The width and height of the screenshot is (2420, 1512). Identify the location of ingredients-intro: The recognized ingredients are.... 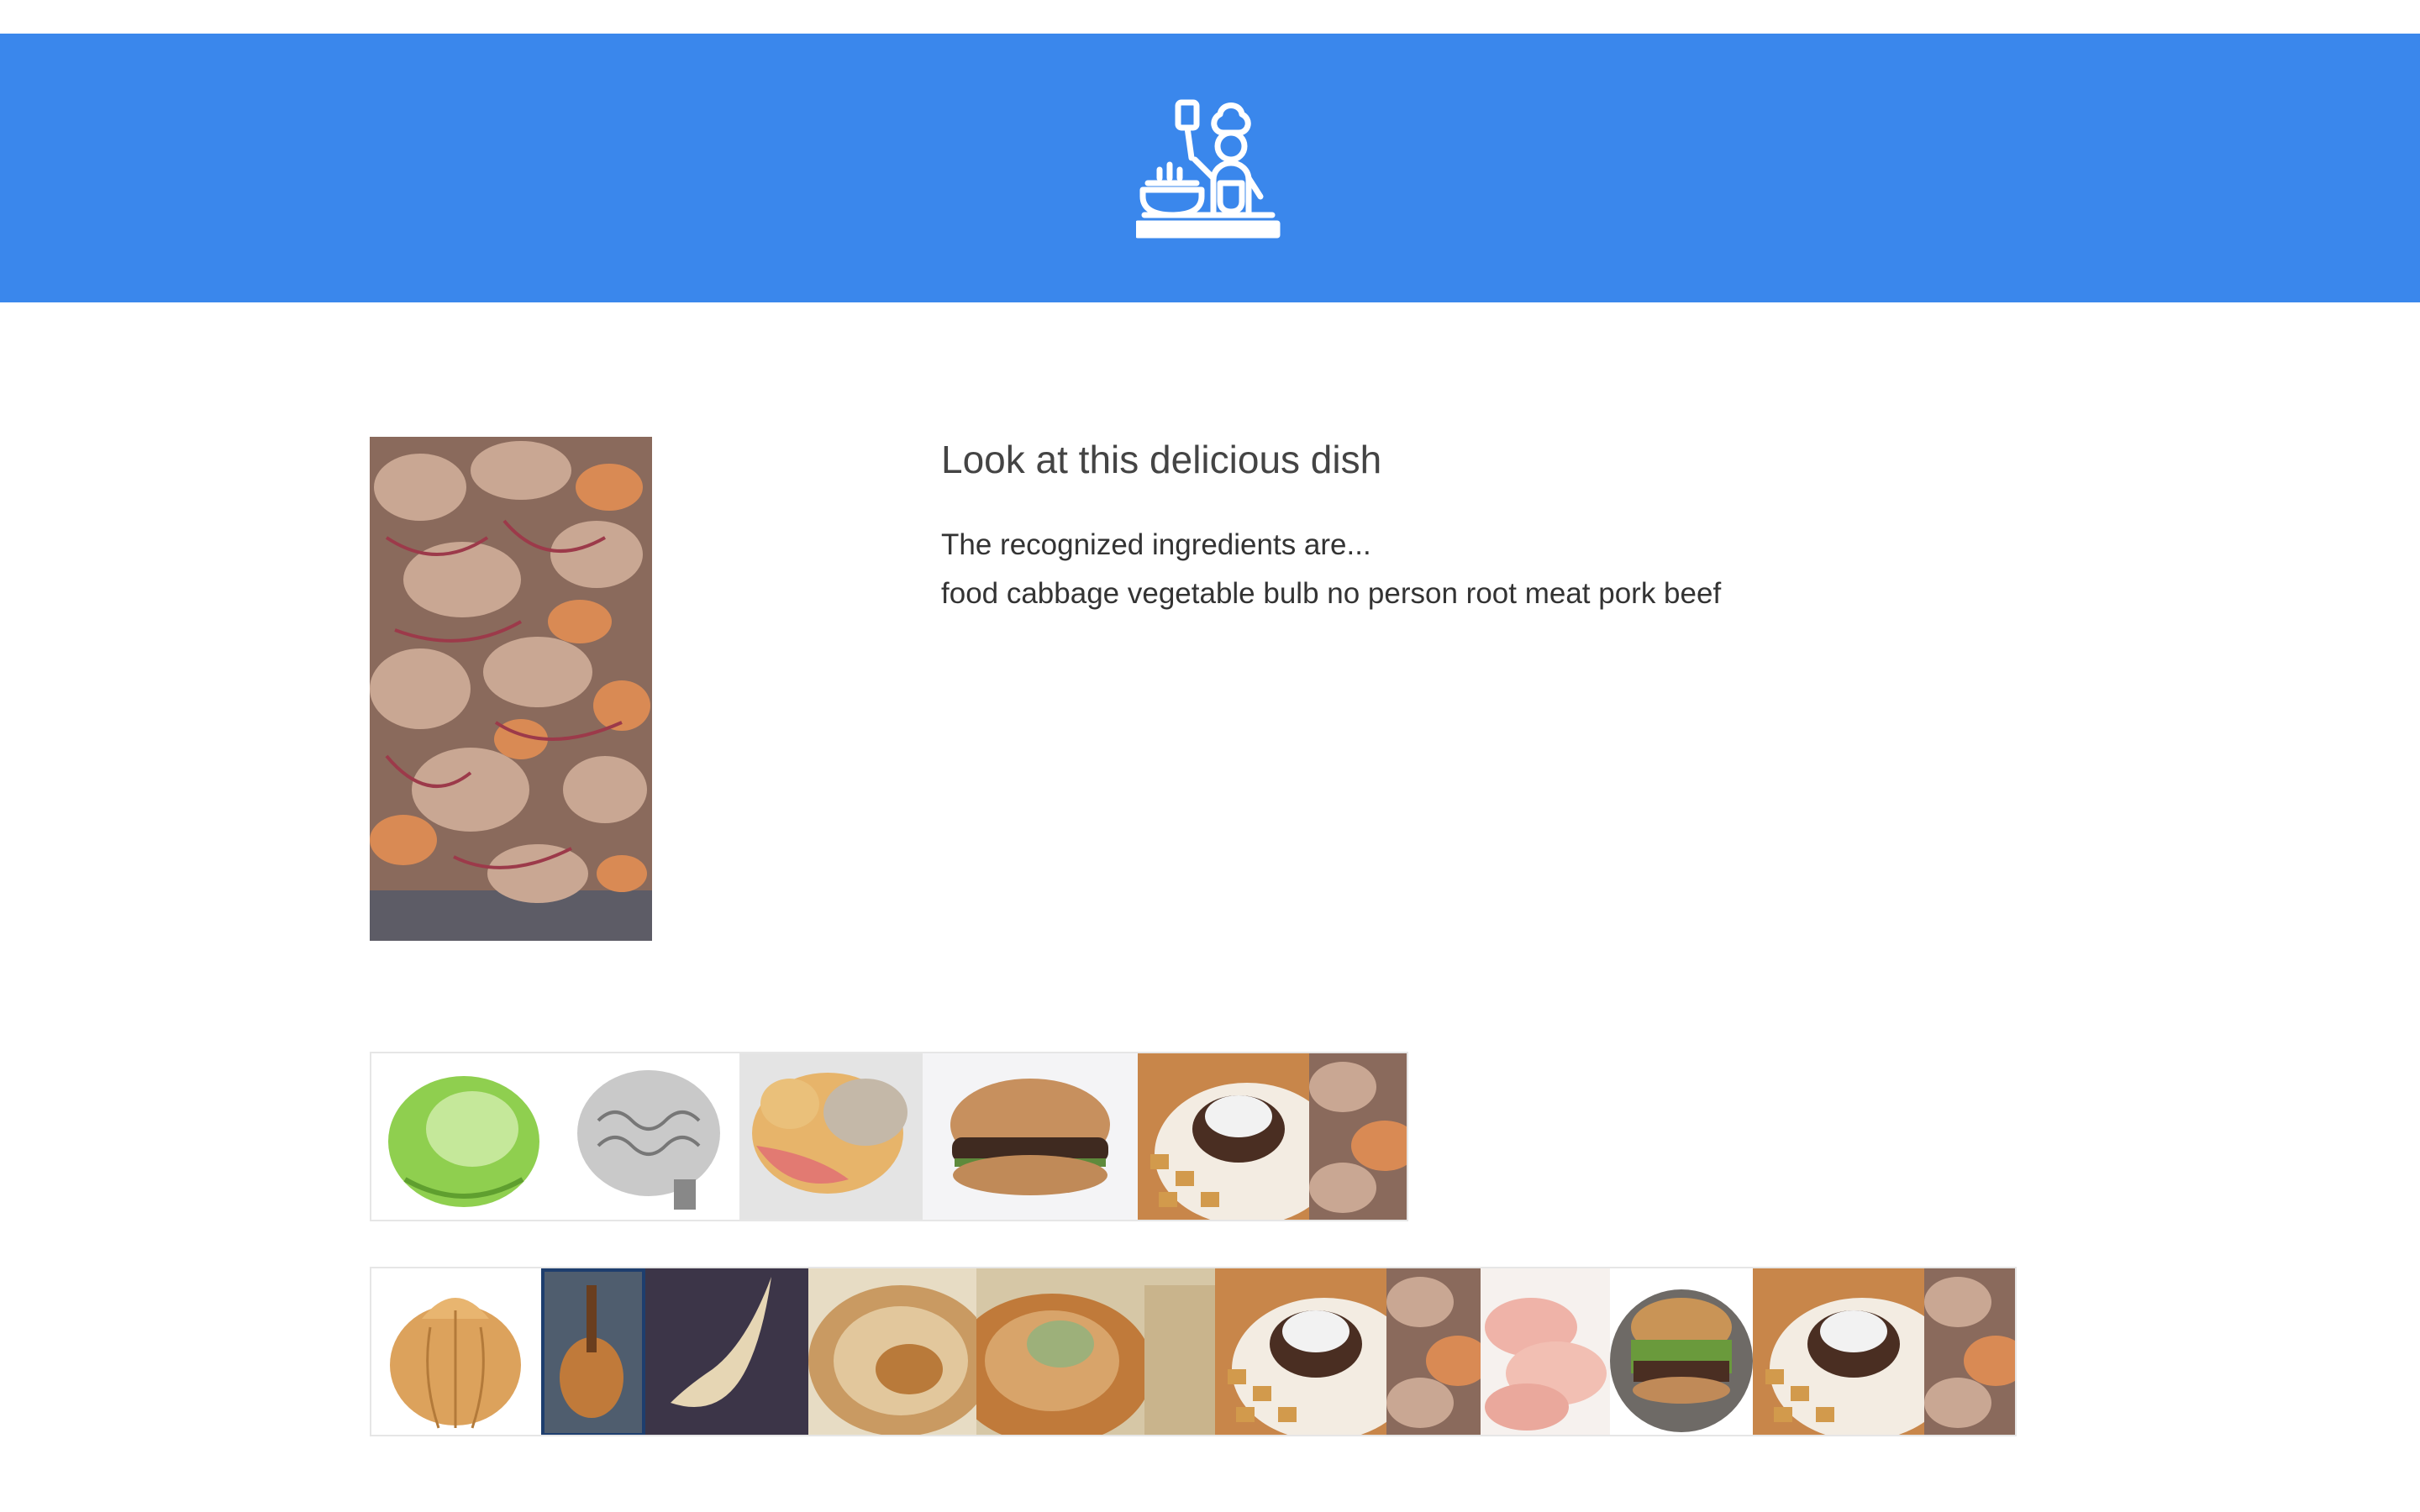
(1156, 544).